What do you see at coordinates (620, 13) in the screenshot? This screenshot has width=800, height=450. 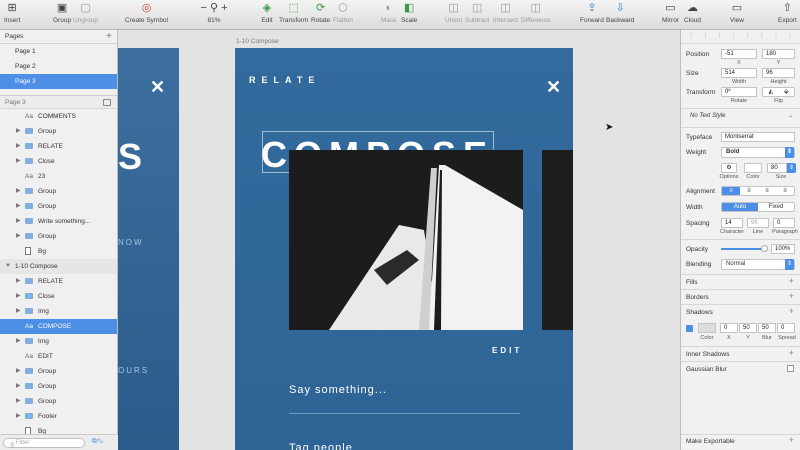 I see `backward-button: ⇩ Backward` at bounding box center [620, 13].